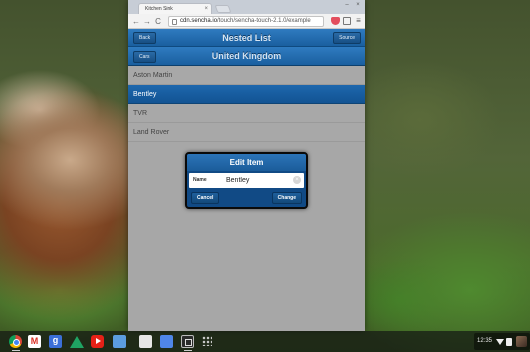  Describe the element at coordinates (159, 9) in the screenshot. I see `tab-title: Kitchen Sink` at that location.